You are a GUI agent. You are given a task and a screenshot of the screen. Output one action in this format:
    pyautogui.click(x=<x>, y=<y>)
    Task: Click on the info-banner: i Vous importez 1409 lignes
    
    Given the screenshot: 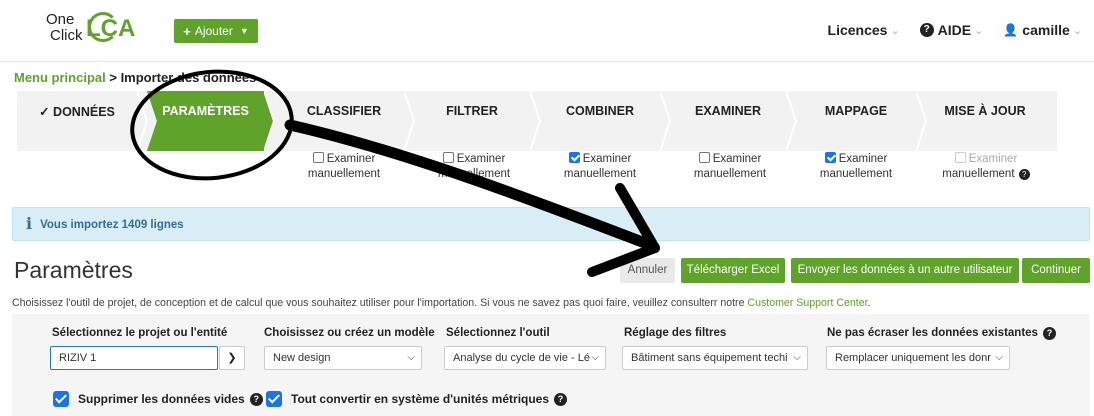 What is the action you would take?
    pyautogui.click(x=551, y=224)
    